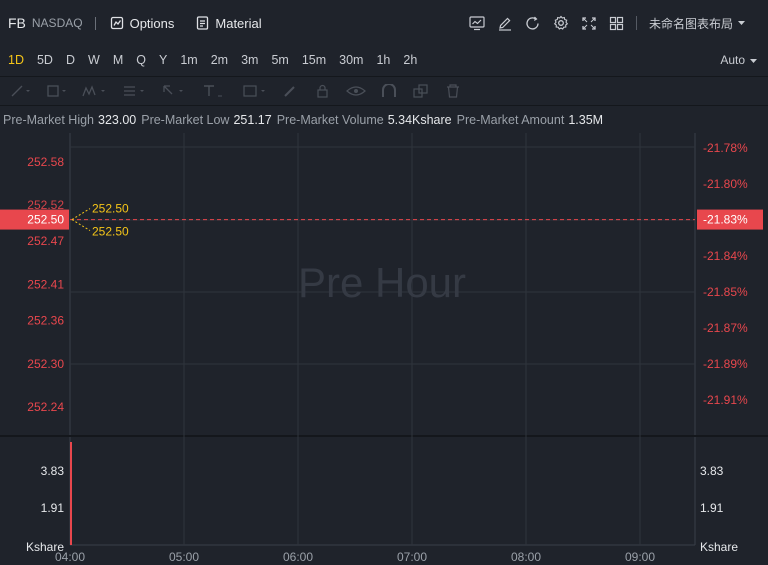  I want to click on trash-icon, so click(453, 91).